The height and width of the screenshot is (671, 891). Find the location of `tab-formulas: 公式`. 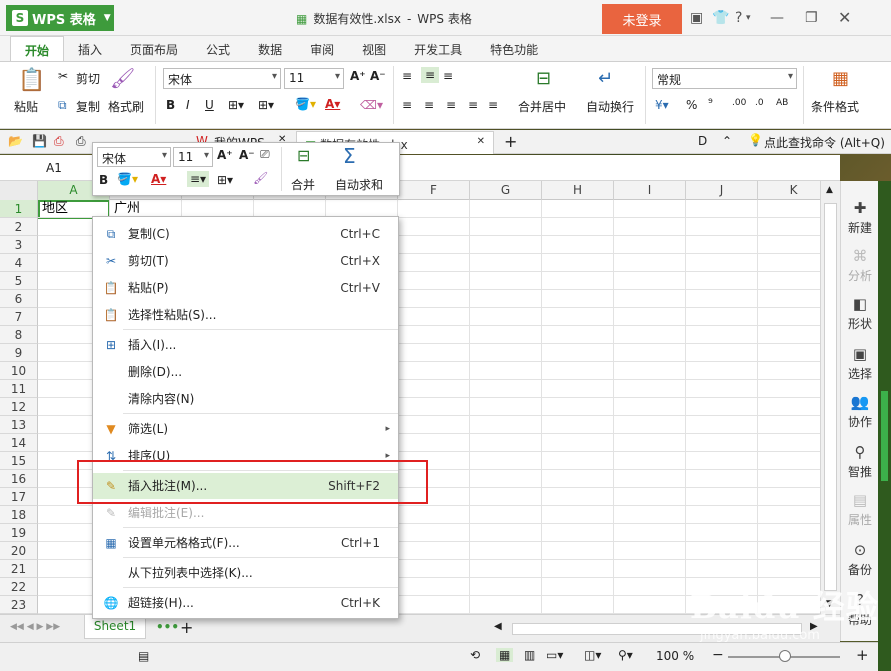

tab-formulas: 公式 is located at coordinates (218, 48).